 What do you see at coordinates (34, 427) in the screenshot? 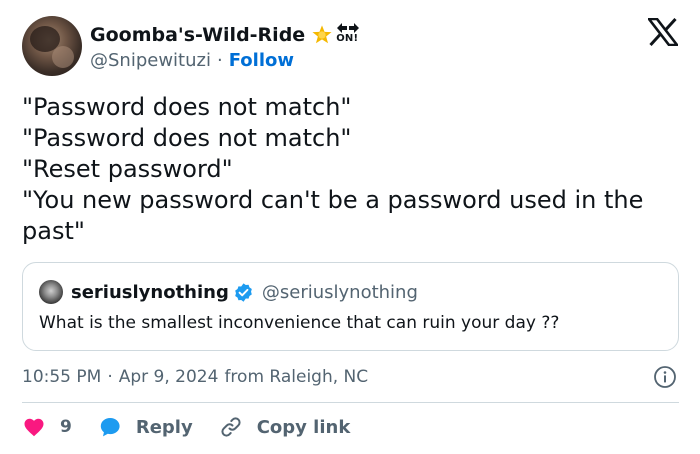
I see `heart-icon` at bounding box center [34, 427].